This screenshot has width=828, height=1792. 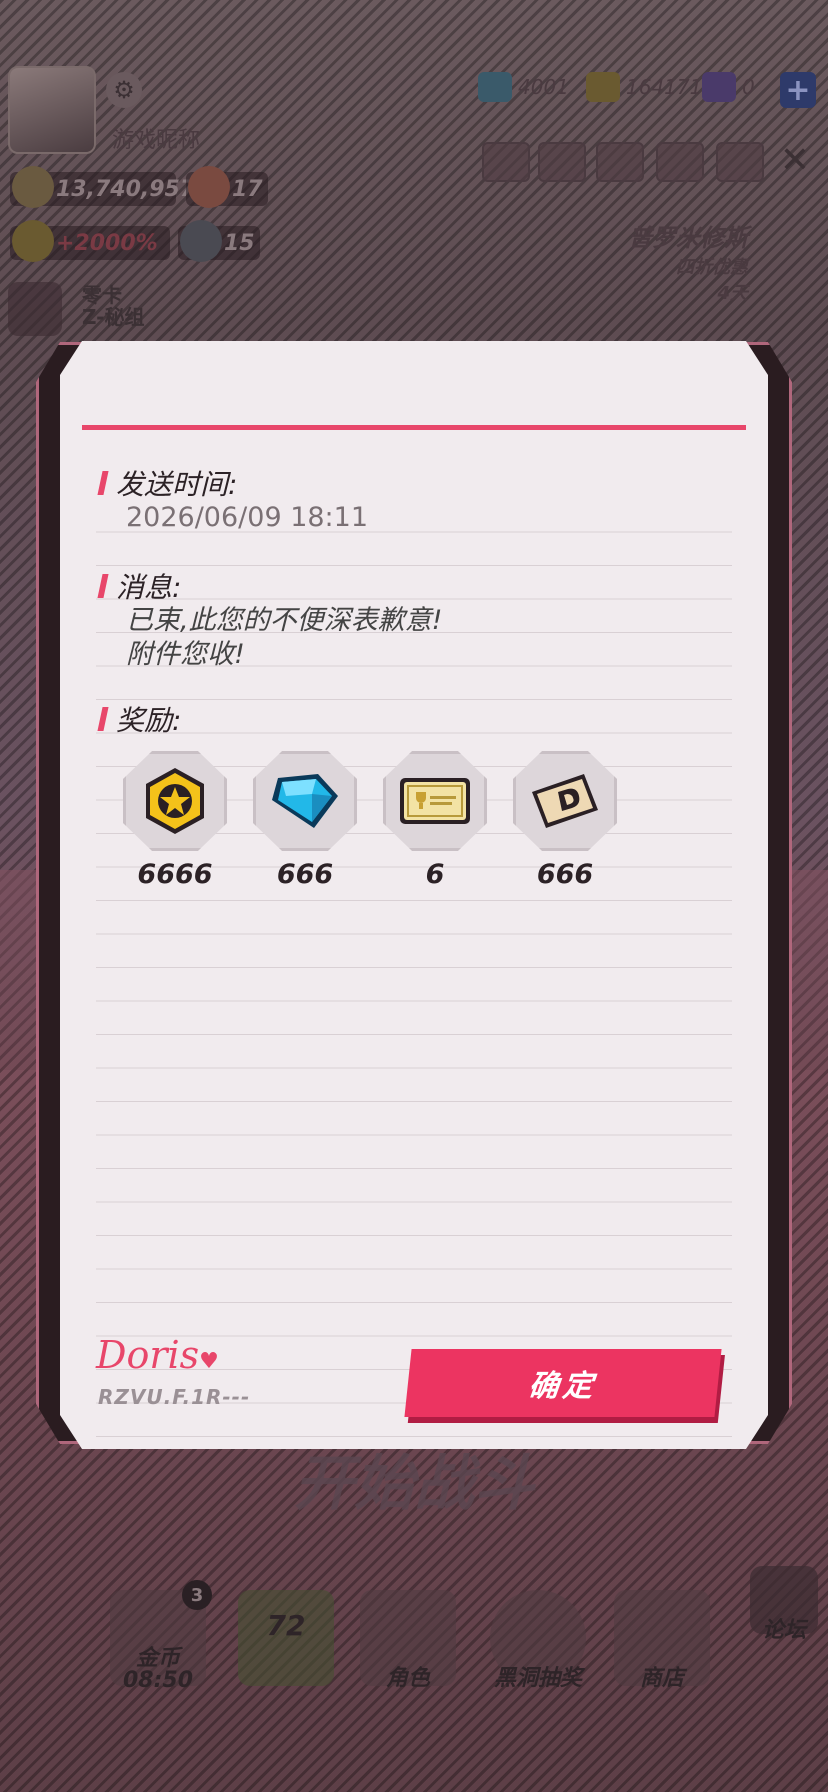 What do you see at coordinates (664, 87) in the screenshot?
I see `coin-value: 164171` at bounding box center [664, 87].